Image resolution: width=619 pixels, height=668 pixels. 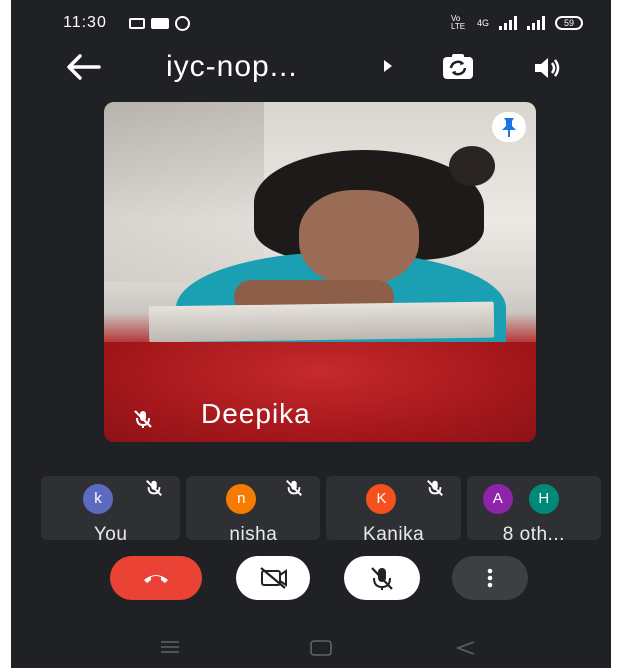 I want to click on video-board, so click(x=321, y=322).